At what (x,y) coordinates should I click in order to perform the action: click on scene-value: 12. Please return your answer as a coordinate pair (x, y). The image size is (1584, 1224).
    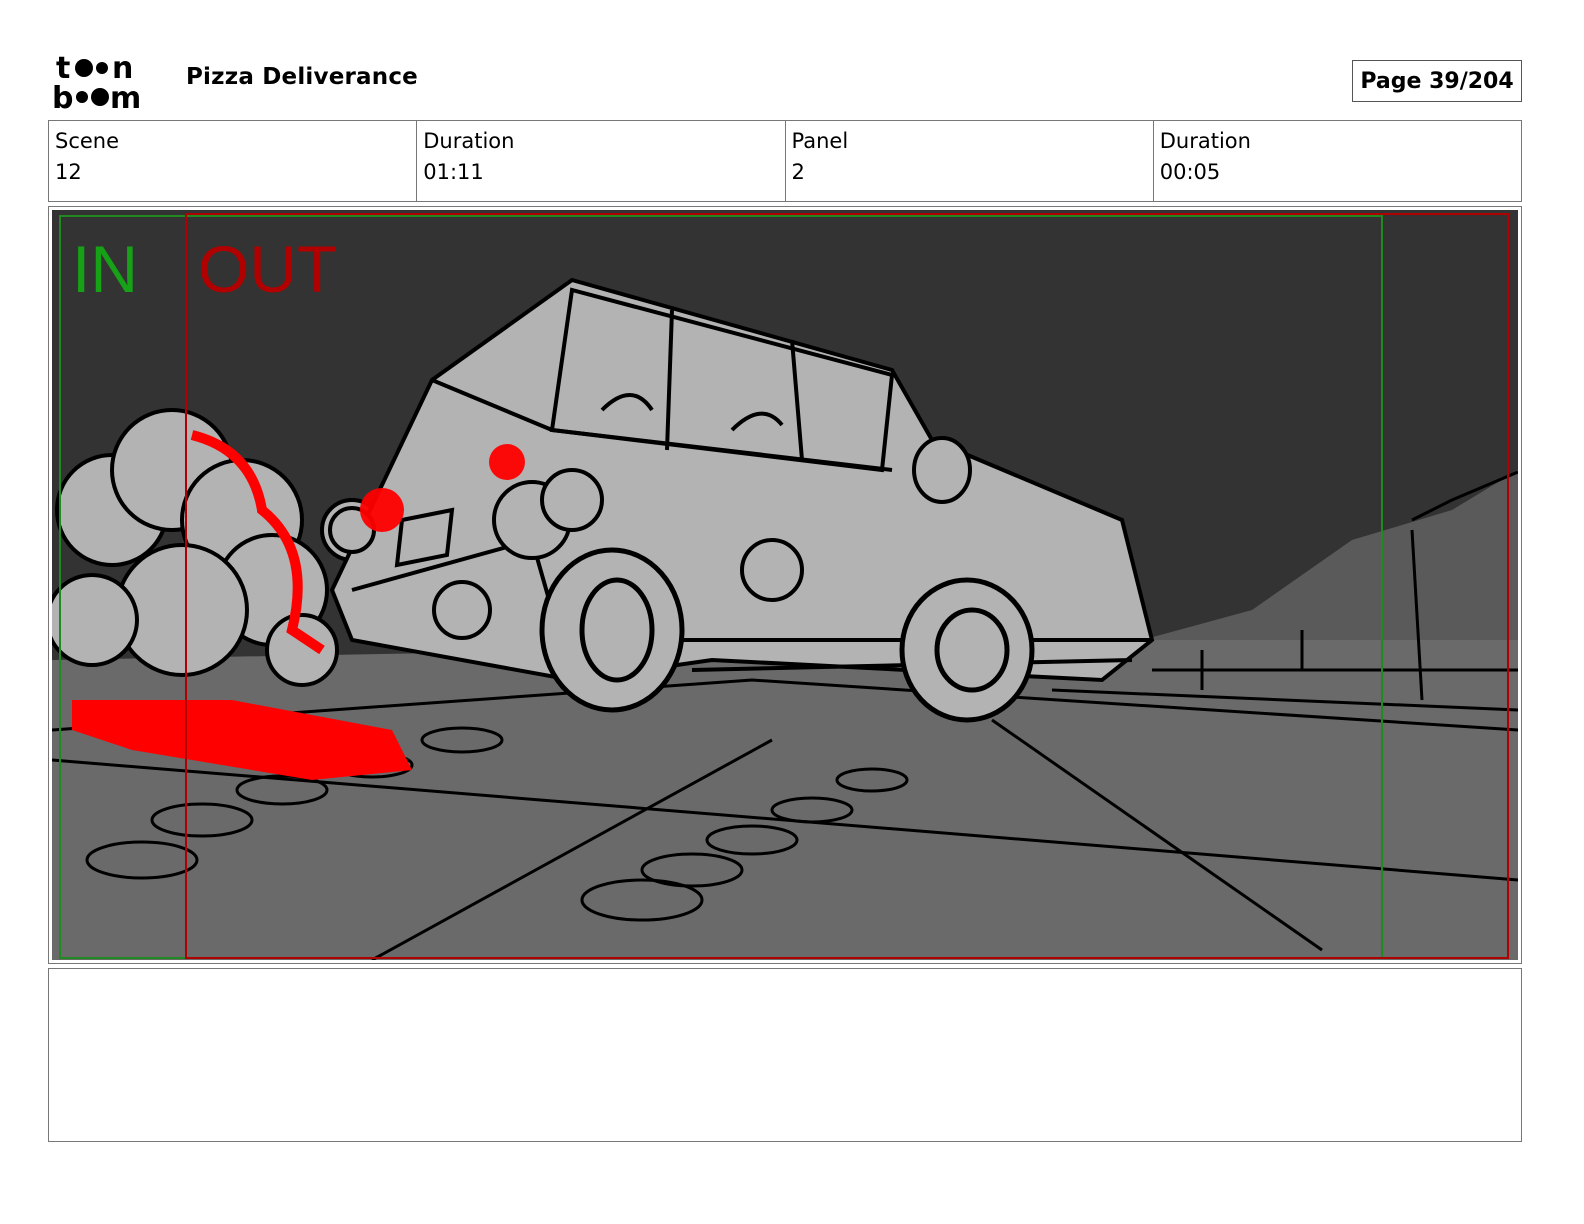
    Looking at the image, I should click on (68, 172).